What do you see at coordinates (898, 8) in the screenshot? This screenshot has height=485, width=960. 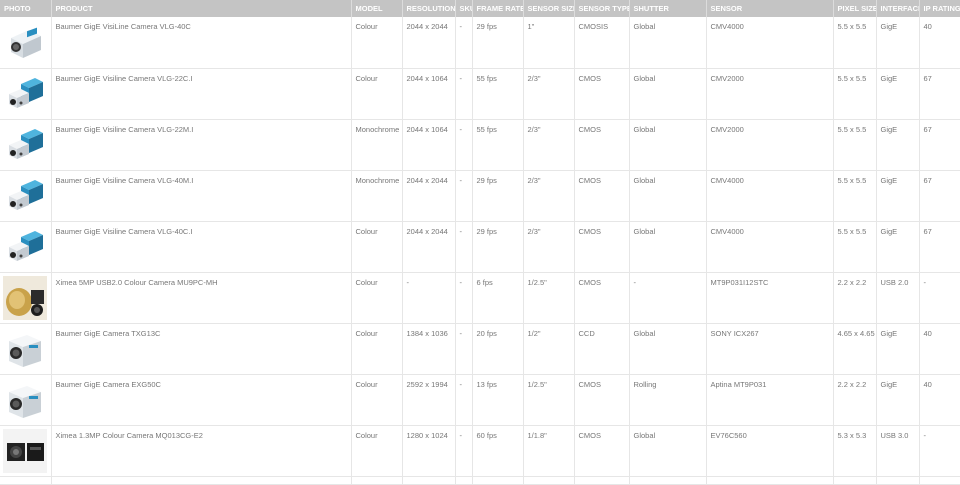 I see `column-header-interface: INTERFACE` at bounding box center [898, 8].